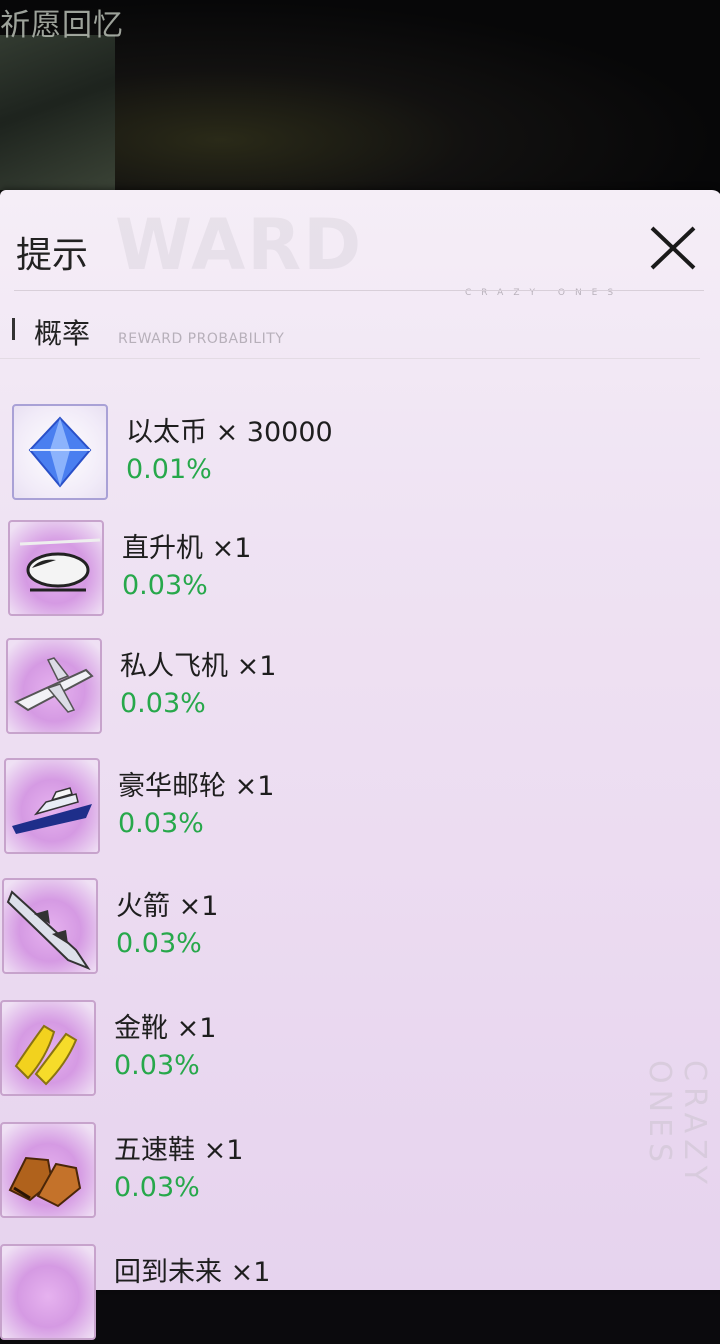 The width and height of the screenshot is (720, 1344). I want to click on reward-item: 私人飞机 ×1 0.03%, so click(306, 688).